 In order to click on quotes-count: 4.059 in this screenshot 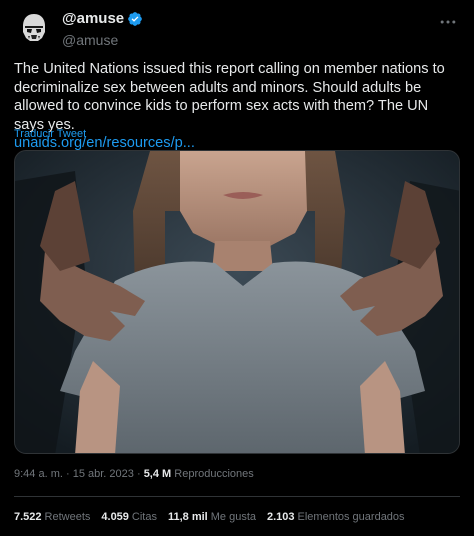, I will do `click(115, 517)`.